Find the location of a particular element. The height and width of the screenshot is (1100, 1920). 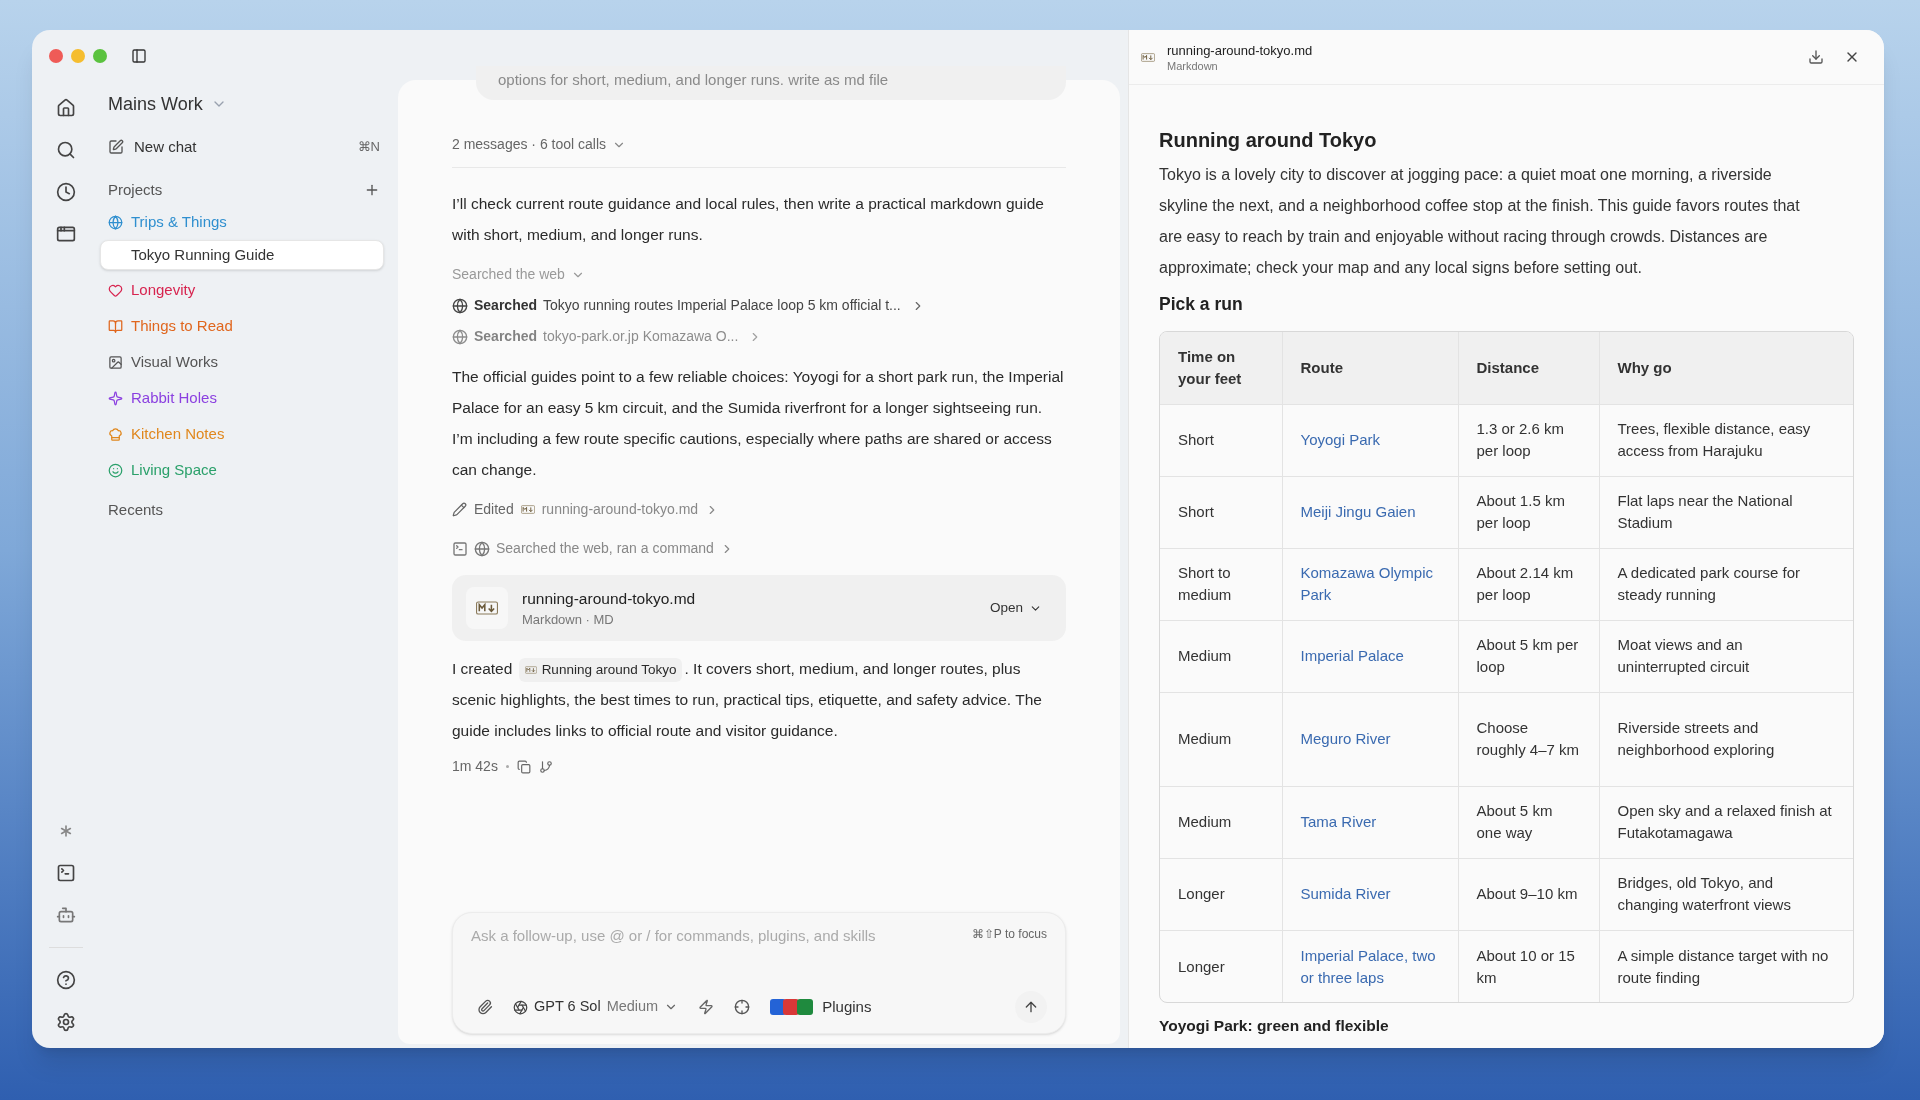

search-icon is located at coordinates (66, 150).